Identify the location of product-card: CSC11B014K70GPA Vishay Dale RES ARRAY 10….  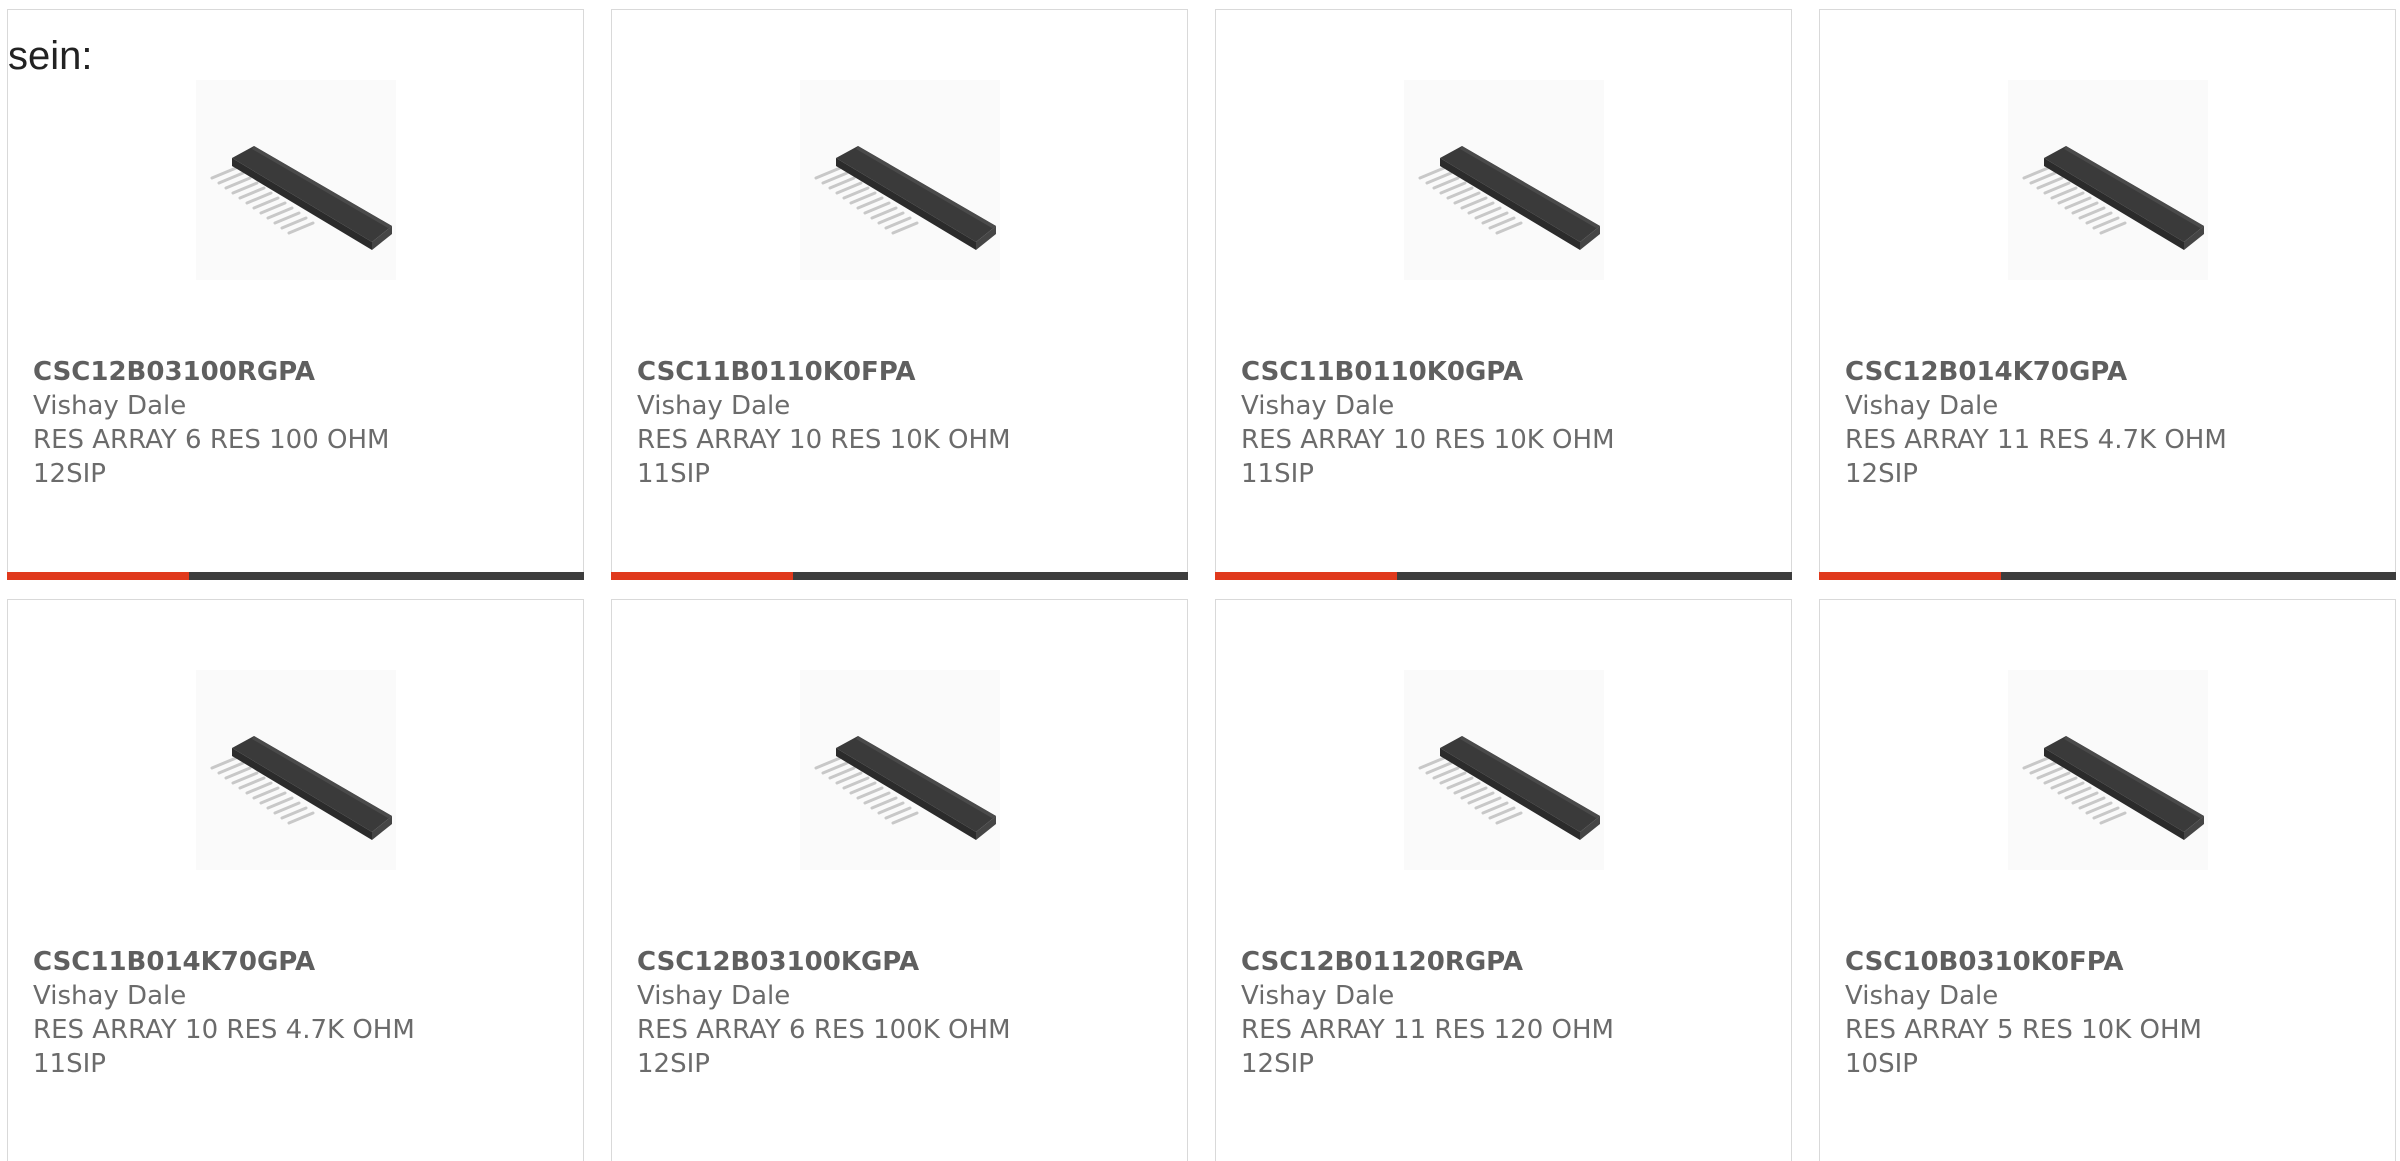
(295, 880).